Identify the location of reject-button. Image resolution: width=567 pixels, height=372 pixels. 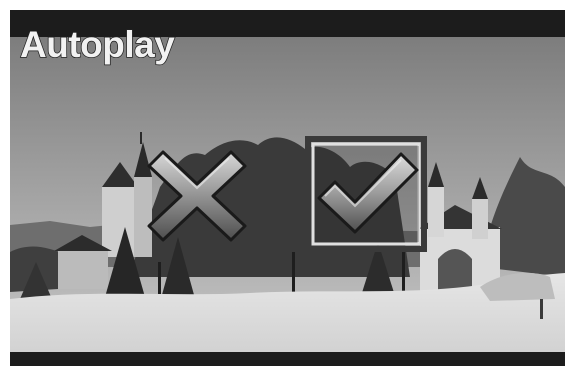
(197, 196).